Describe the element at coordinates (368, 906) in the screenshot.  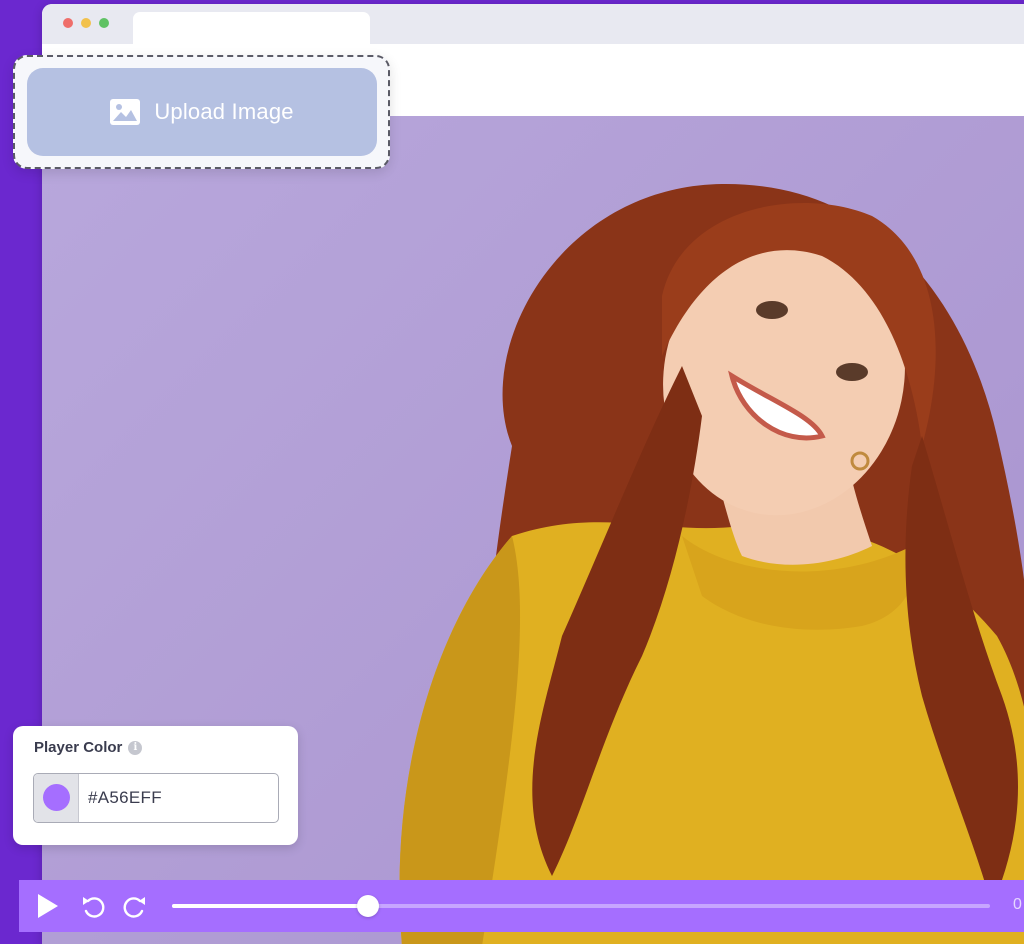
I see `progress-scrubber-handle` at that location.